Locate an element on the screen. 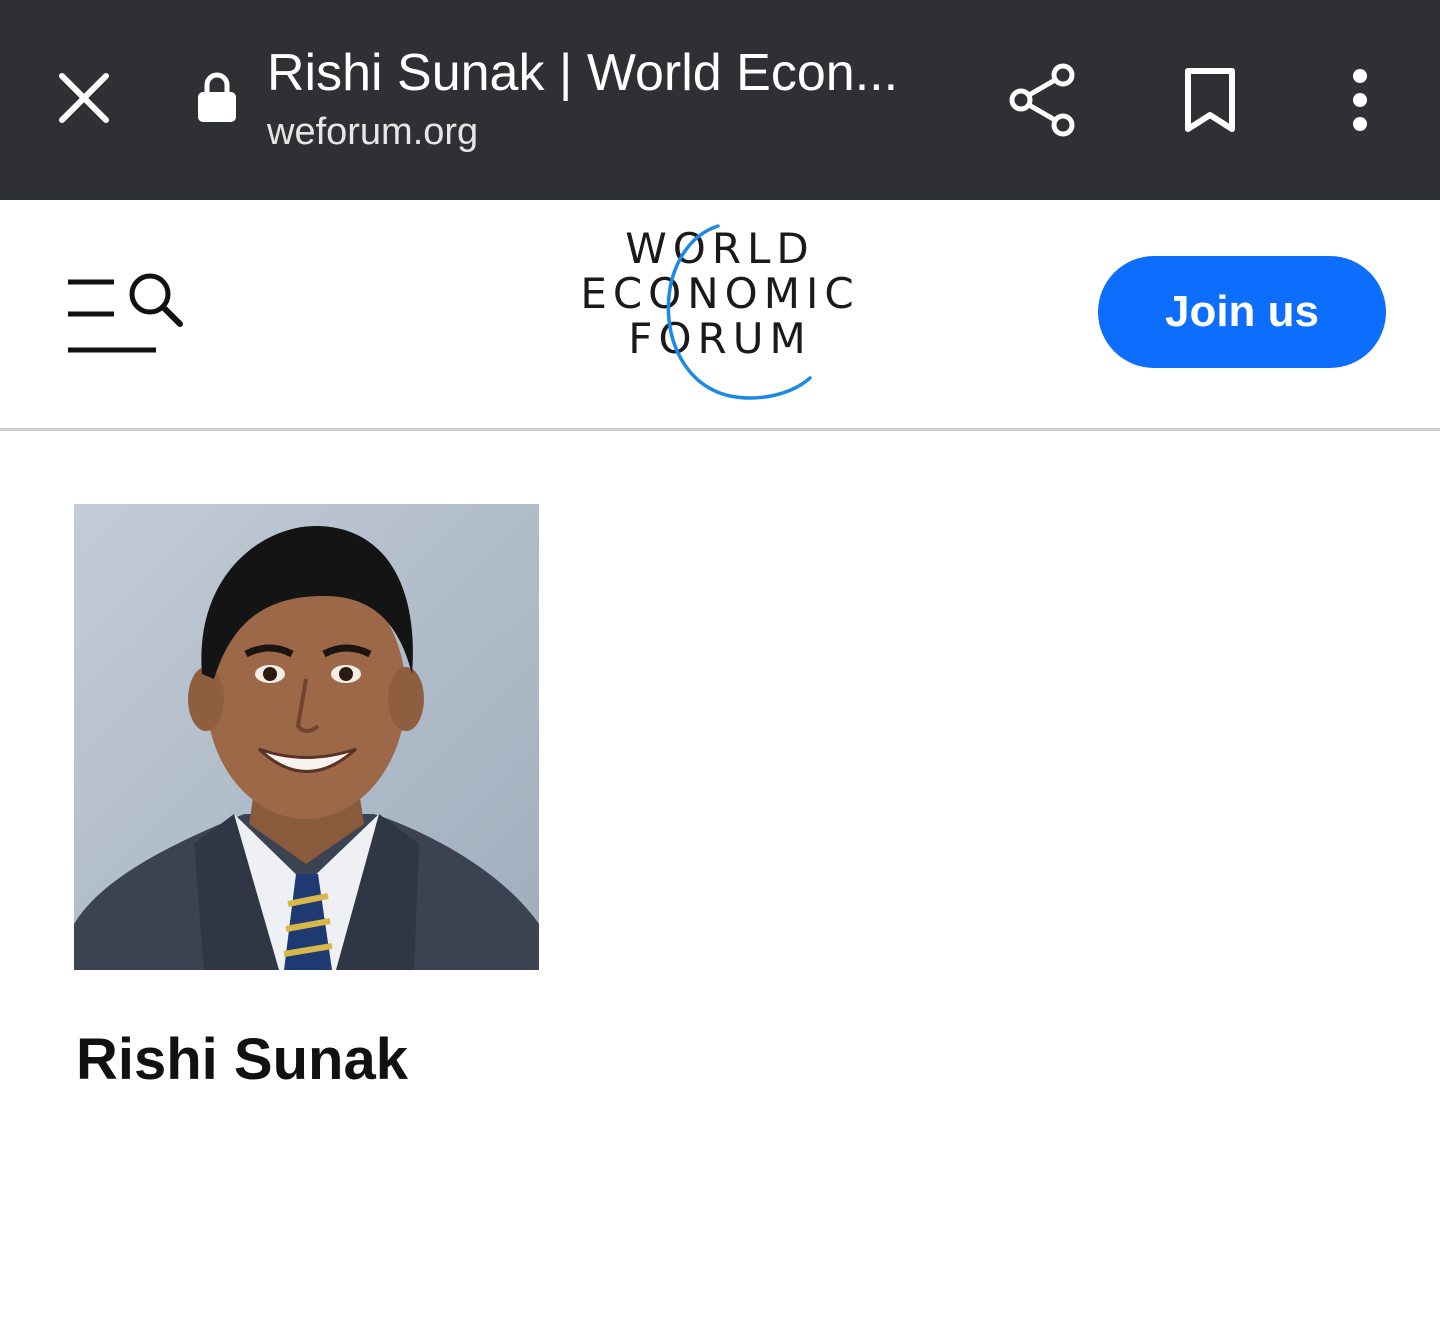  profile-photo is located at coordinates (306, 737).